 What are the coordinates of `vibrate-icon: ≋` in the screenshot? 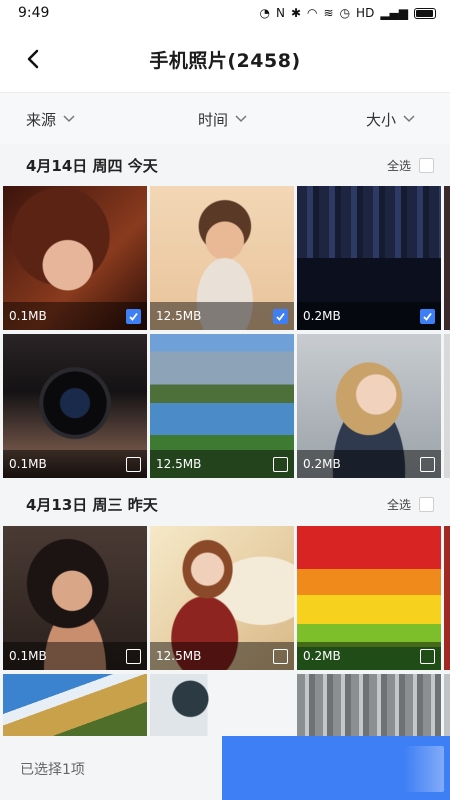 It's located at (328, 13).